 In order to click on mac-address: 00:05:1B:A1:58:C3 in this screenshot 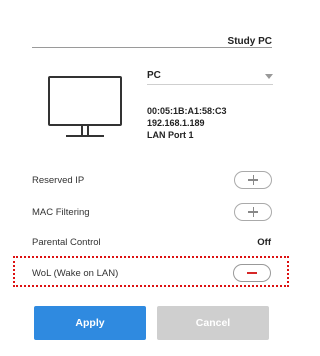, I will do `click(187, 111)`.